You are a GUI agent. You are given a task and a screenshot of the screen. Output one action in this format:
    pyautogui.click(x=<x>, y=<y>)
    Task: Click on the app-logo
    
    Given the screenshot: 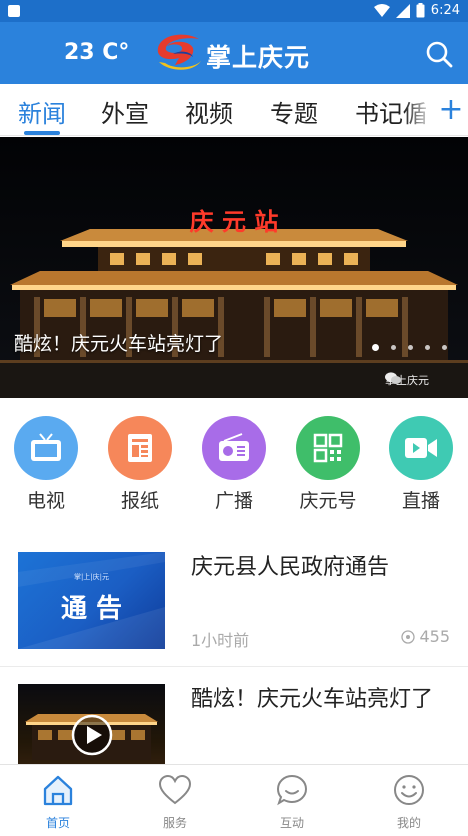 What is the action you would take?
    pyautogui.click(x=179, y=52)
    